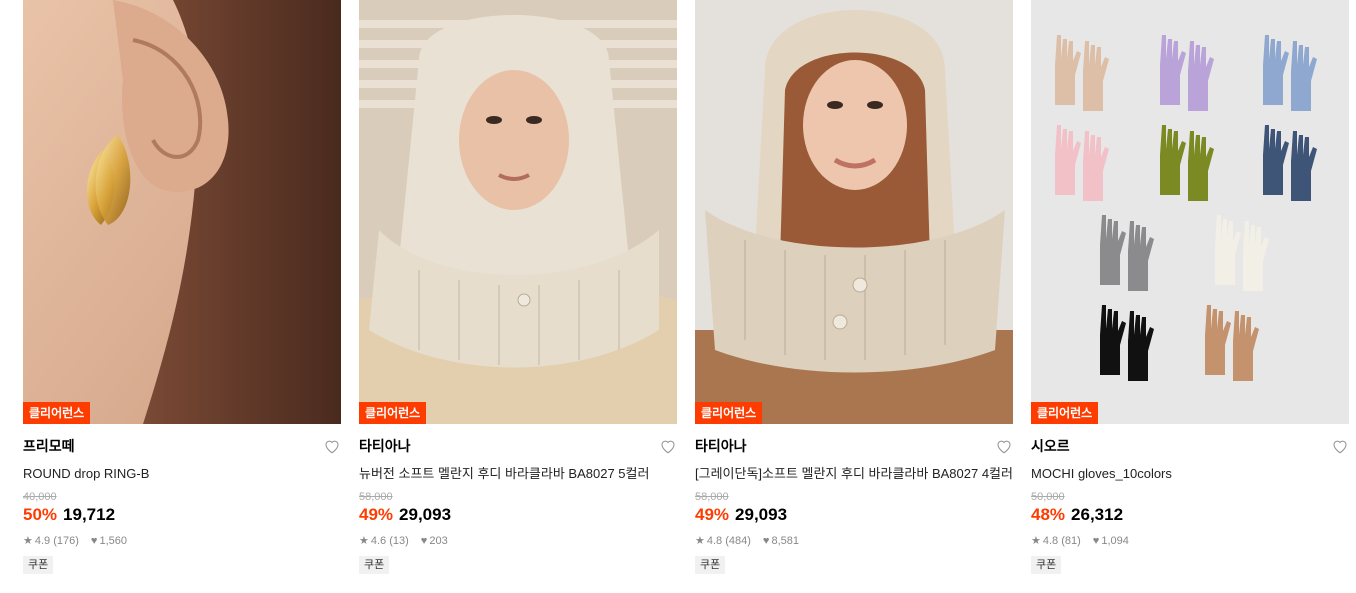 Image resolution: width=1356 pixels, height=593 pixels. Describe the element at coordinates (438, 541) in the screenshot. I see `like-count: 203` at that location.